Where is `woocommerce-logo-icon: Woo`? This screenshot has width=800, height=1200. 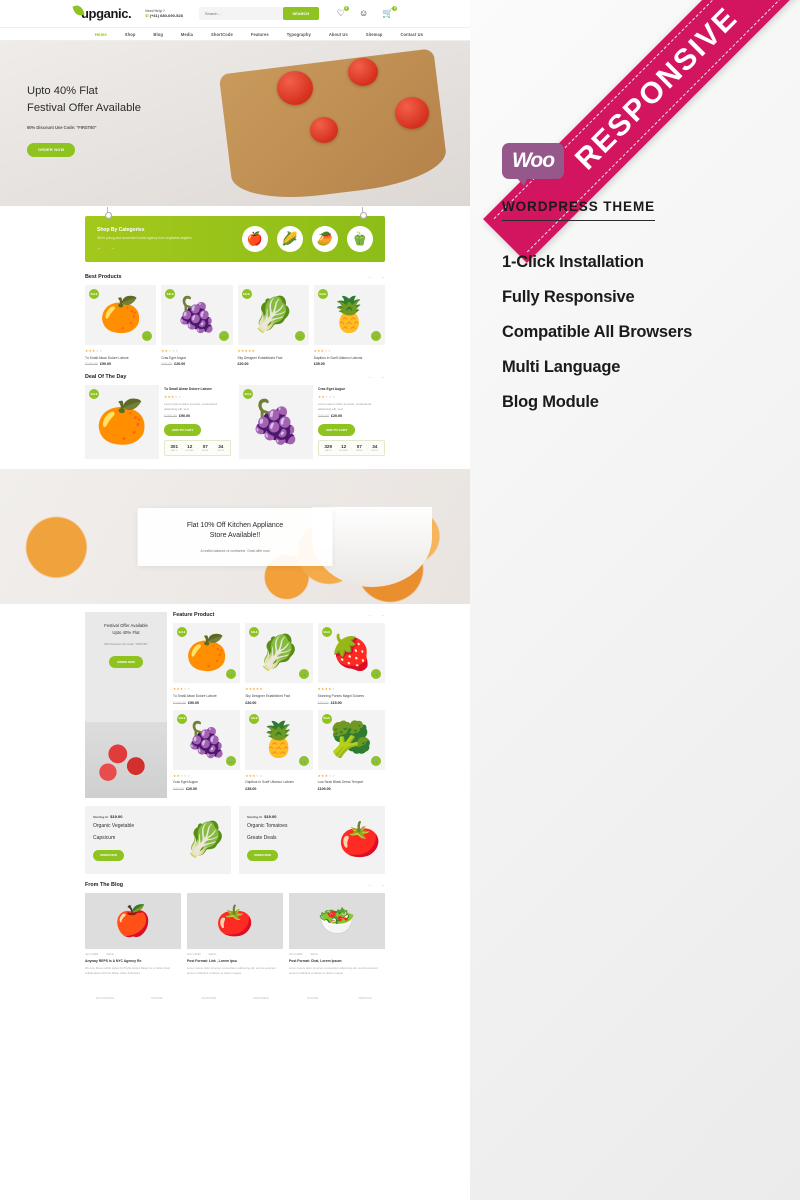 woocommerce-logo-icon: Woo is located at coordinates (533, 164).